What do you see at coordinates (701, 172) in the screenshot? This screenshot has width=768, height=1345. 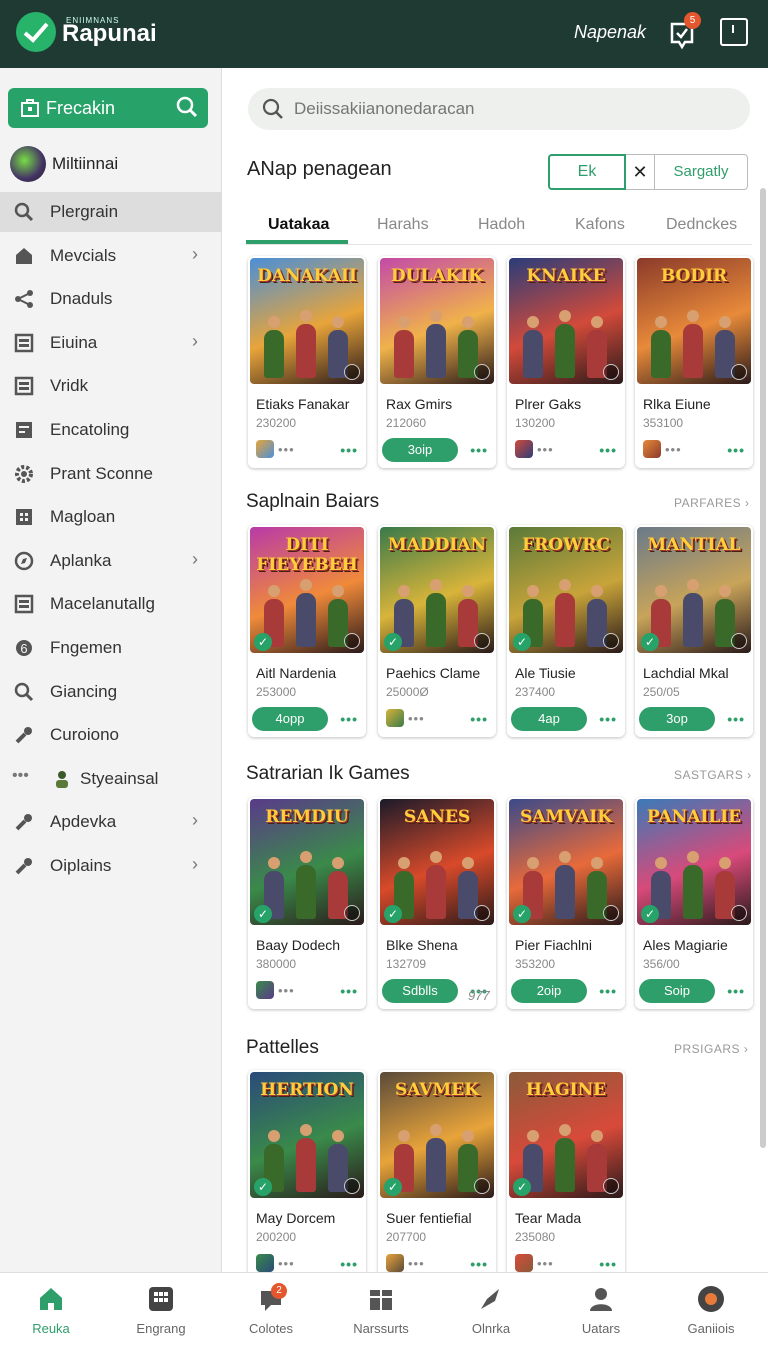 I see `filter-sargatly-button: Sargatly` at bounding box center [701, 172].